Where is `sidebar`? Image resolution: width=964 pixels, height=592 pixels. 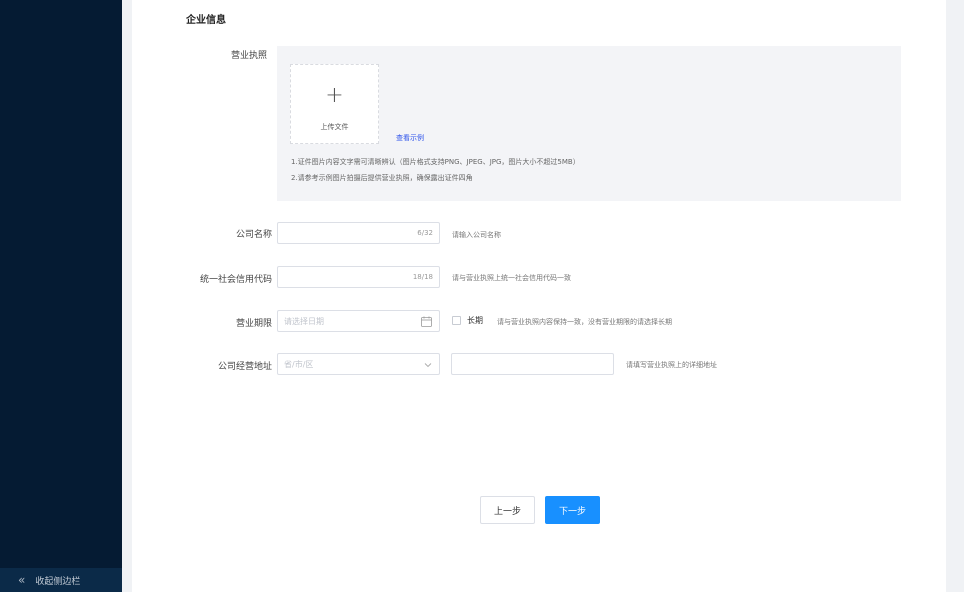 sidebar is located at coordinates (61, 296).